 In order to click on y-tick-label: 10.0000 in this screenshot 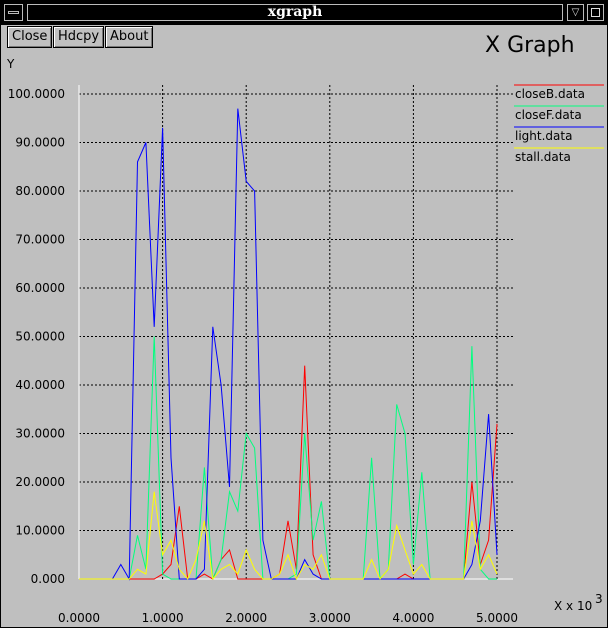, I will do `click(40, 531)`.